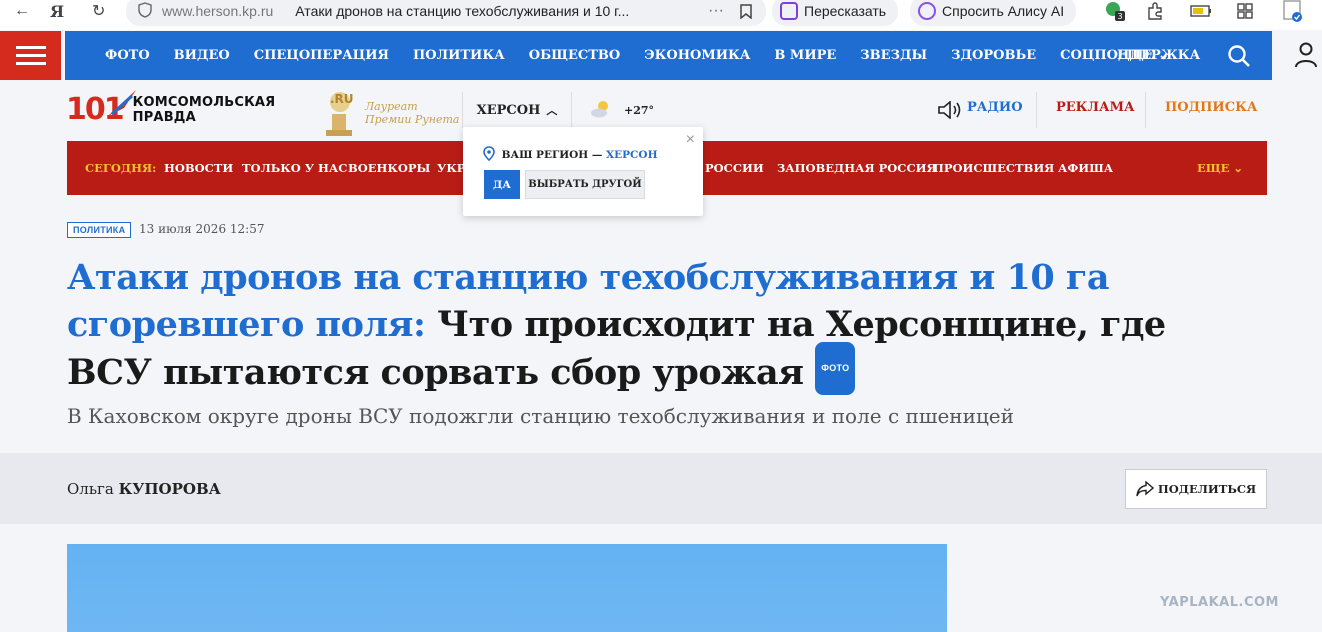 Image resolution: width=1322 pixels, height=632 pixels. What do you see at coordinates (507, 588) in the screenshot?
I see `article-photo` at bounding box center [507, 588].